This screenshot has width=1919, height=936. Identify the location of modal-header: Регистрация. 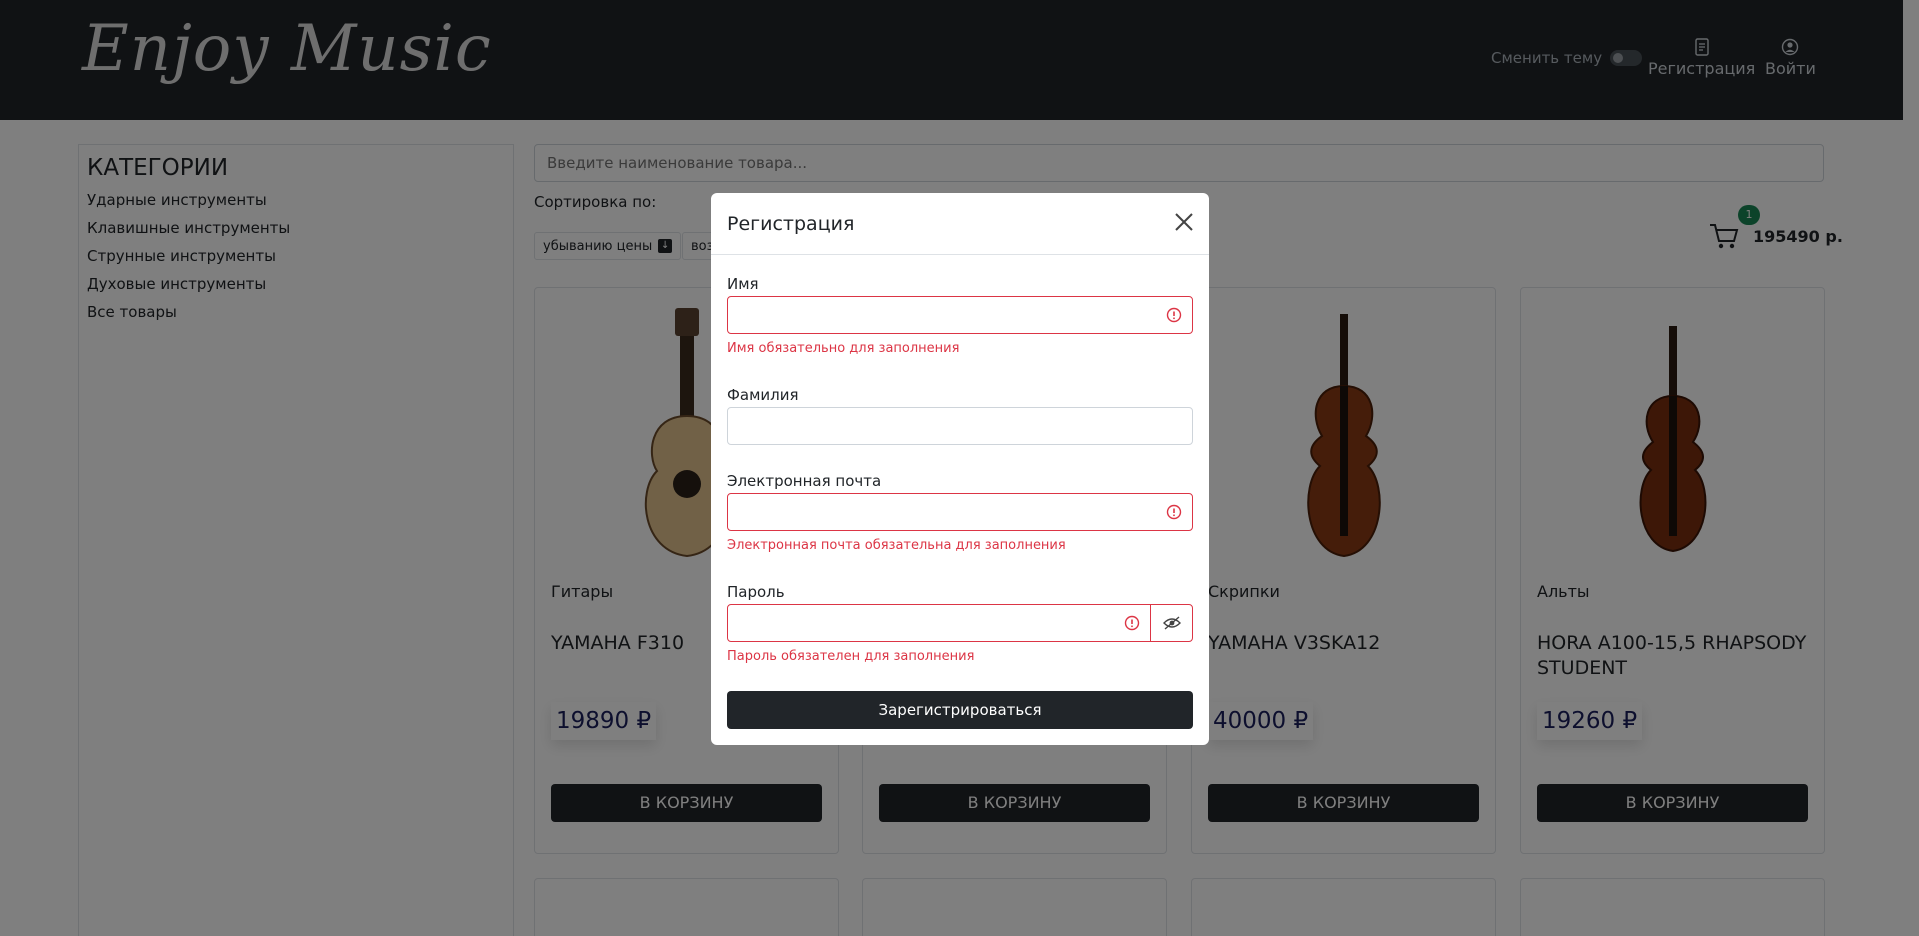
(960, 224).